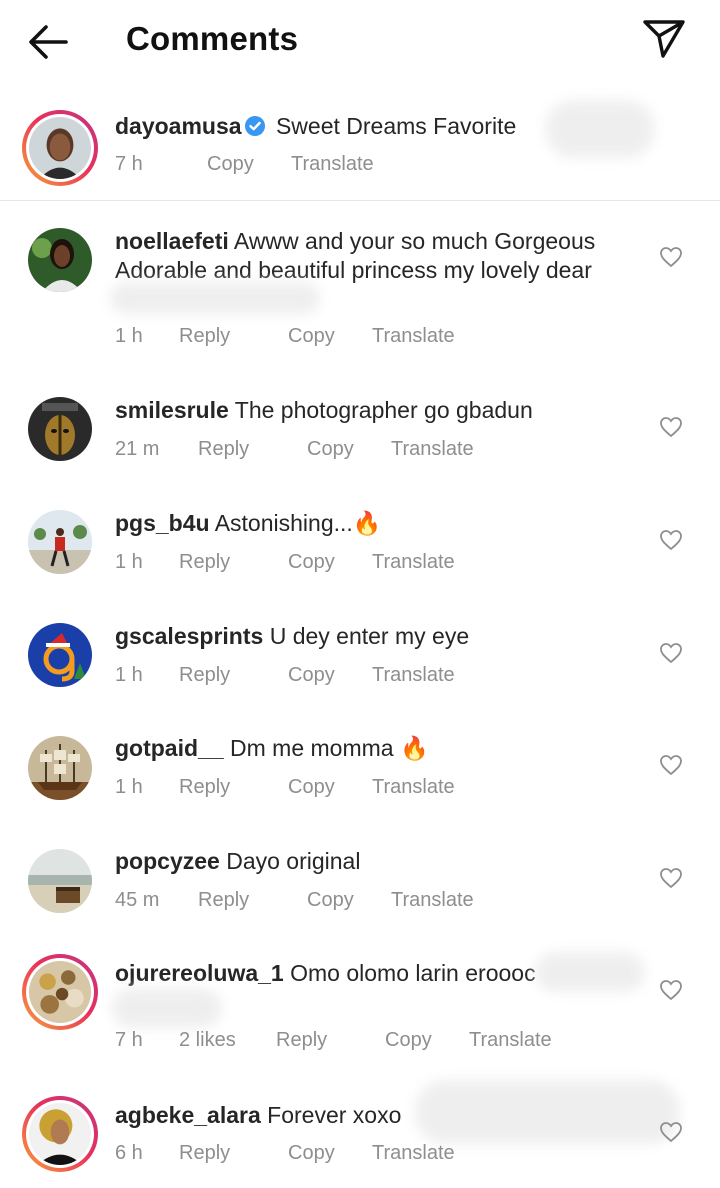 Image resolution: width=720 pixels, height=1188 pixels. What do you see at coordinates (129, 1040) in the screenshot?
I see `timestamp: 7 h` at bounding box center [129, 1040].